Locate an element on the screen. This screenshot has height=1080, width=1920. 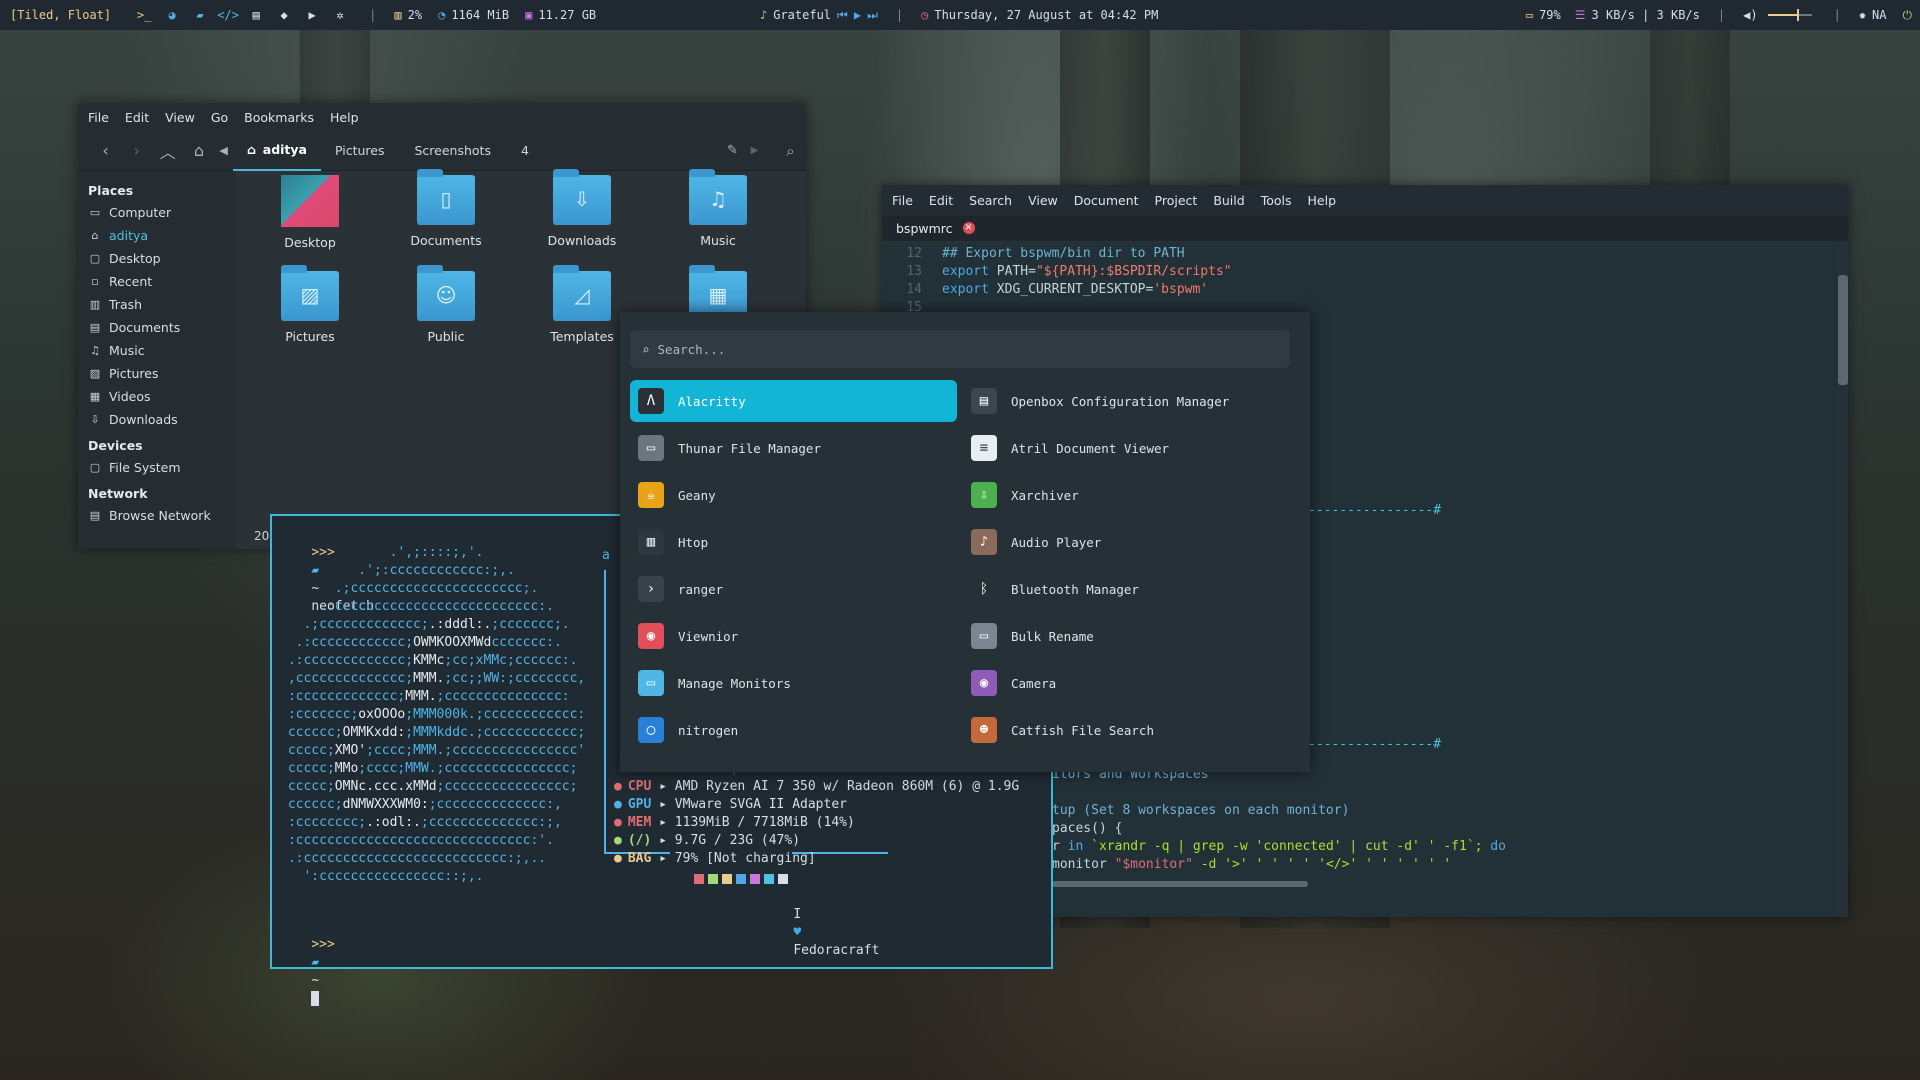
file-item-documents: ▯ Documents is located at coordinates (446, 208).